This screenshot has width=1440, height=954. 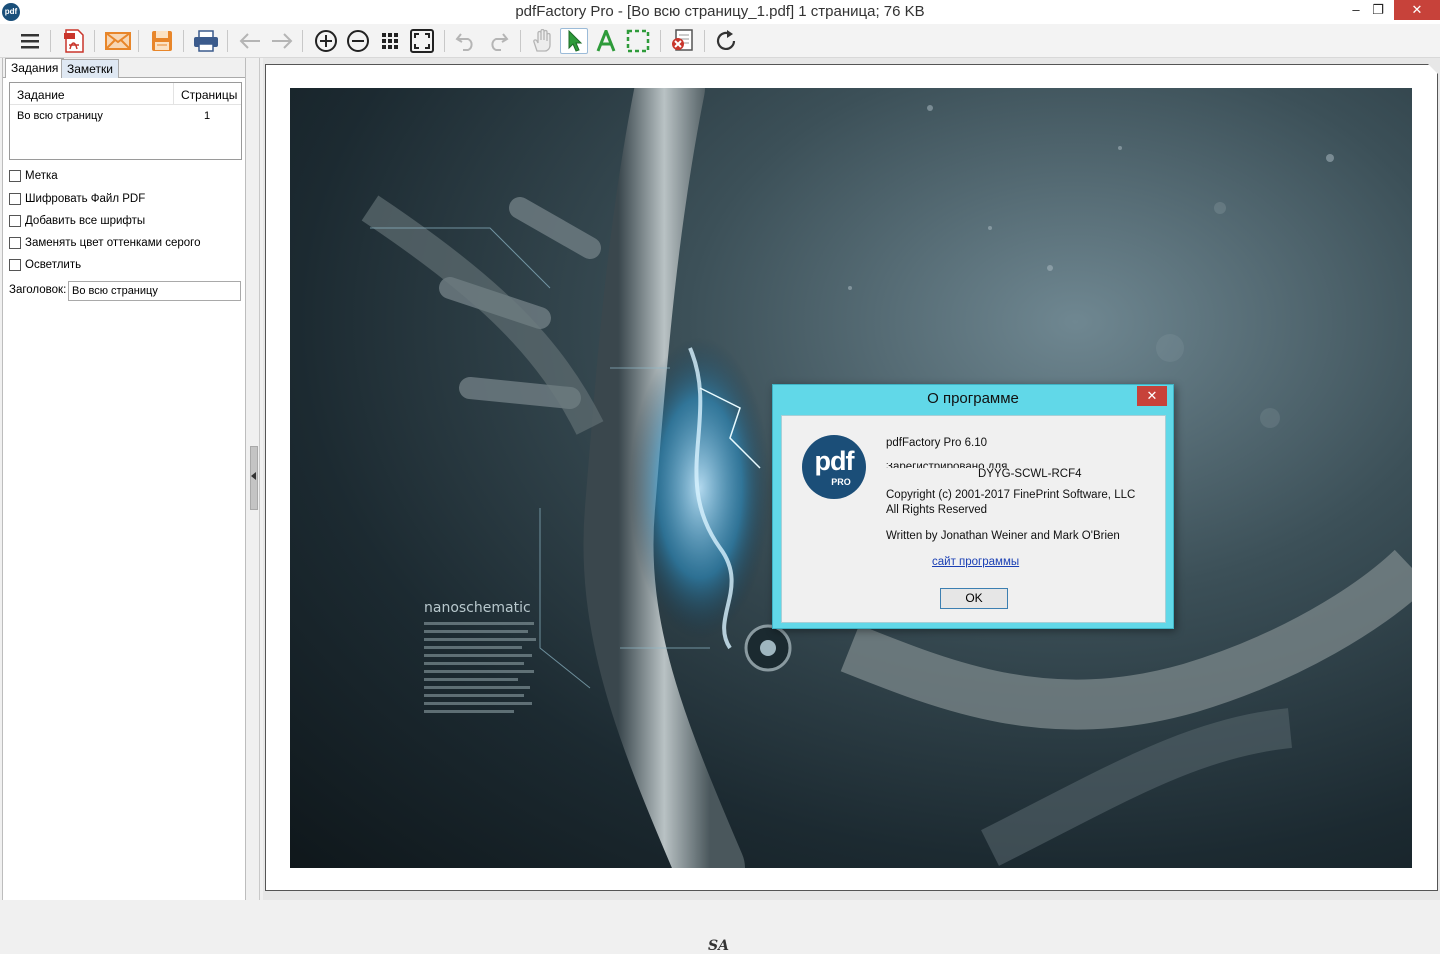 I want to click on option-embed-fonts-checkbox: Добавить все шрифты, so click(x=77, y=221).